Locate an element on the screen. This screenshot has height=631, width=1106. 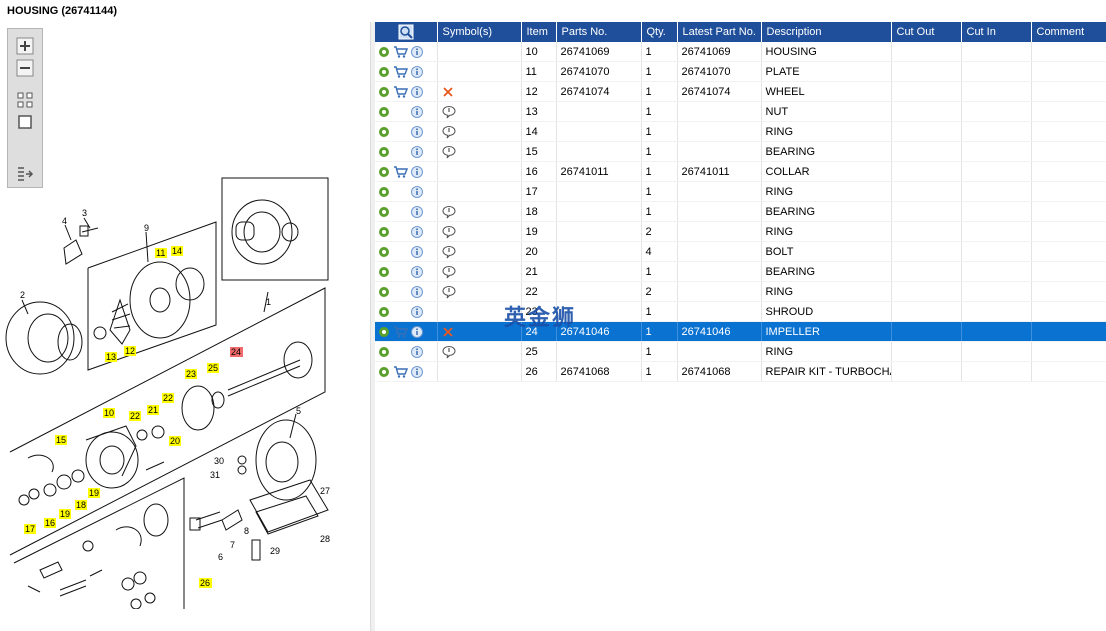
callout-20: 20 is located at coordinates (175, 441).